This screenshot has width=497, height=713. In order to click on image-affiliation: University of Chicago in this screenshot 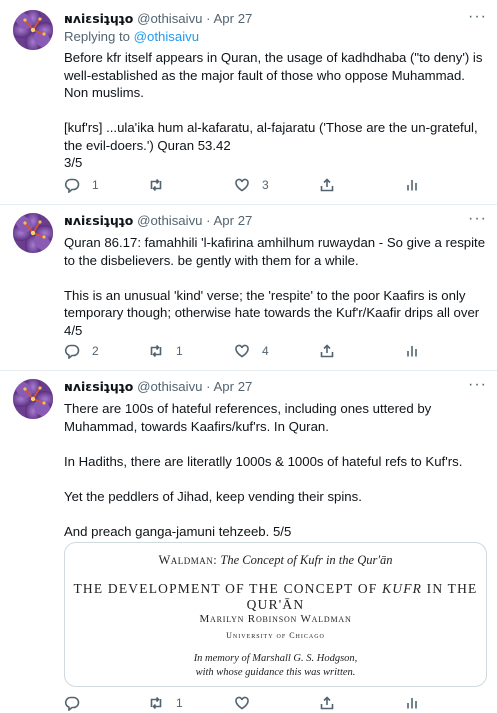, I will do `click(275, 635)`.